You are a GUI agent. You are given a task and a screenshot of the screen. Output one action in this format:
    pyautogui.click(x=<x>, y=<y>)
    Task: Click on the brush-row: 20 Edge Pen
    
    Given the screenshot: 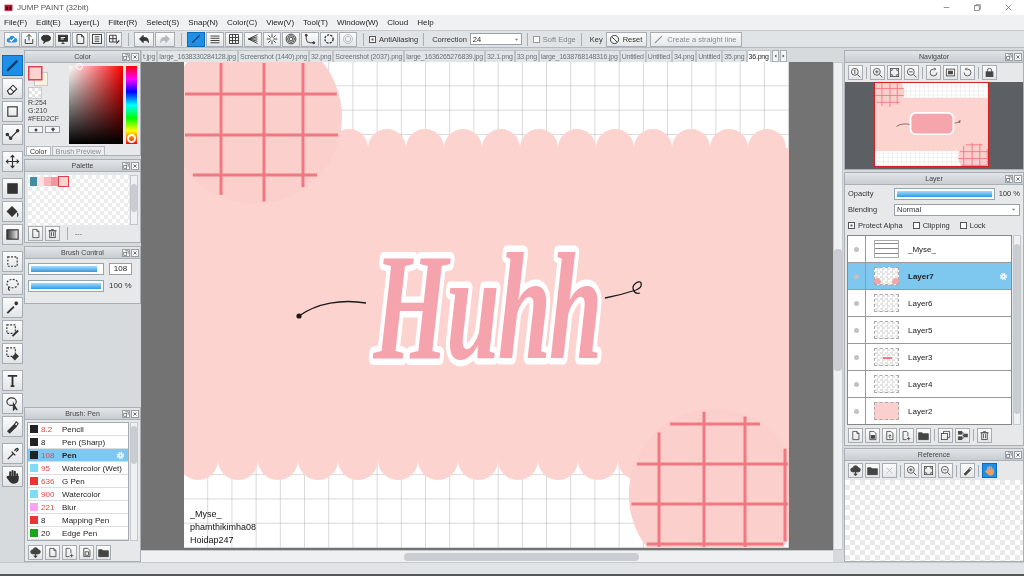 What is the action you would take?
    pyautogui.click(x=78, y=533)
    